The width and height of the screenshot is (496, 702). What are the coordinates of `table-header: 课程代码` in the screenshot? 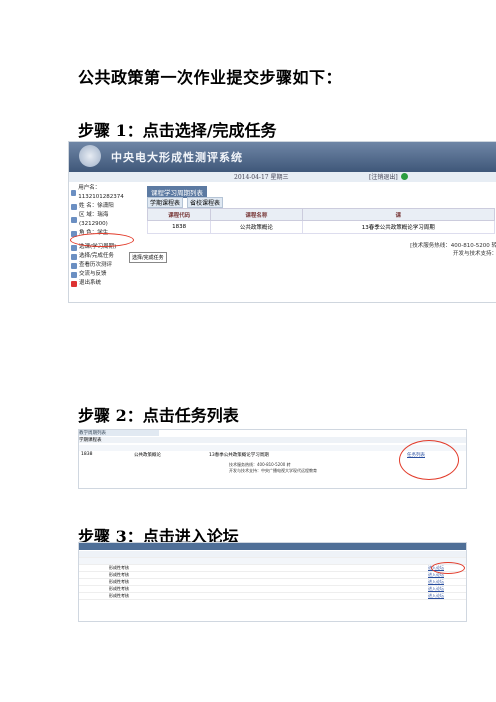 It's located at (179, 214).